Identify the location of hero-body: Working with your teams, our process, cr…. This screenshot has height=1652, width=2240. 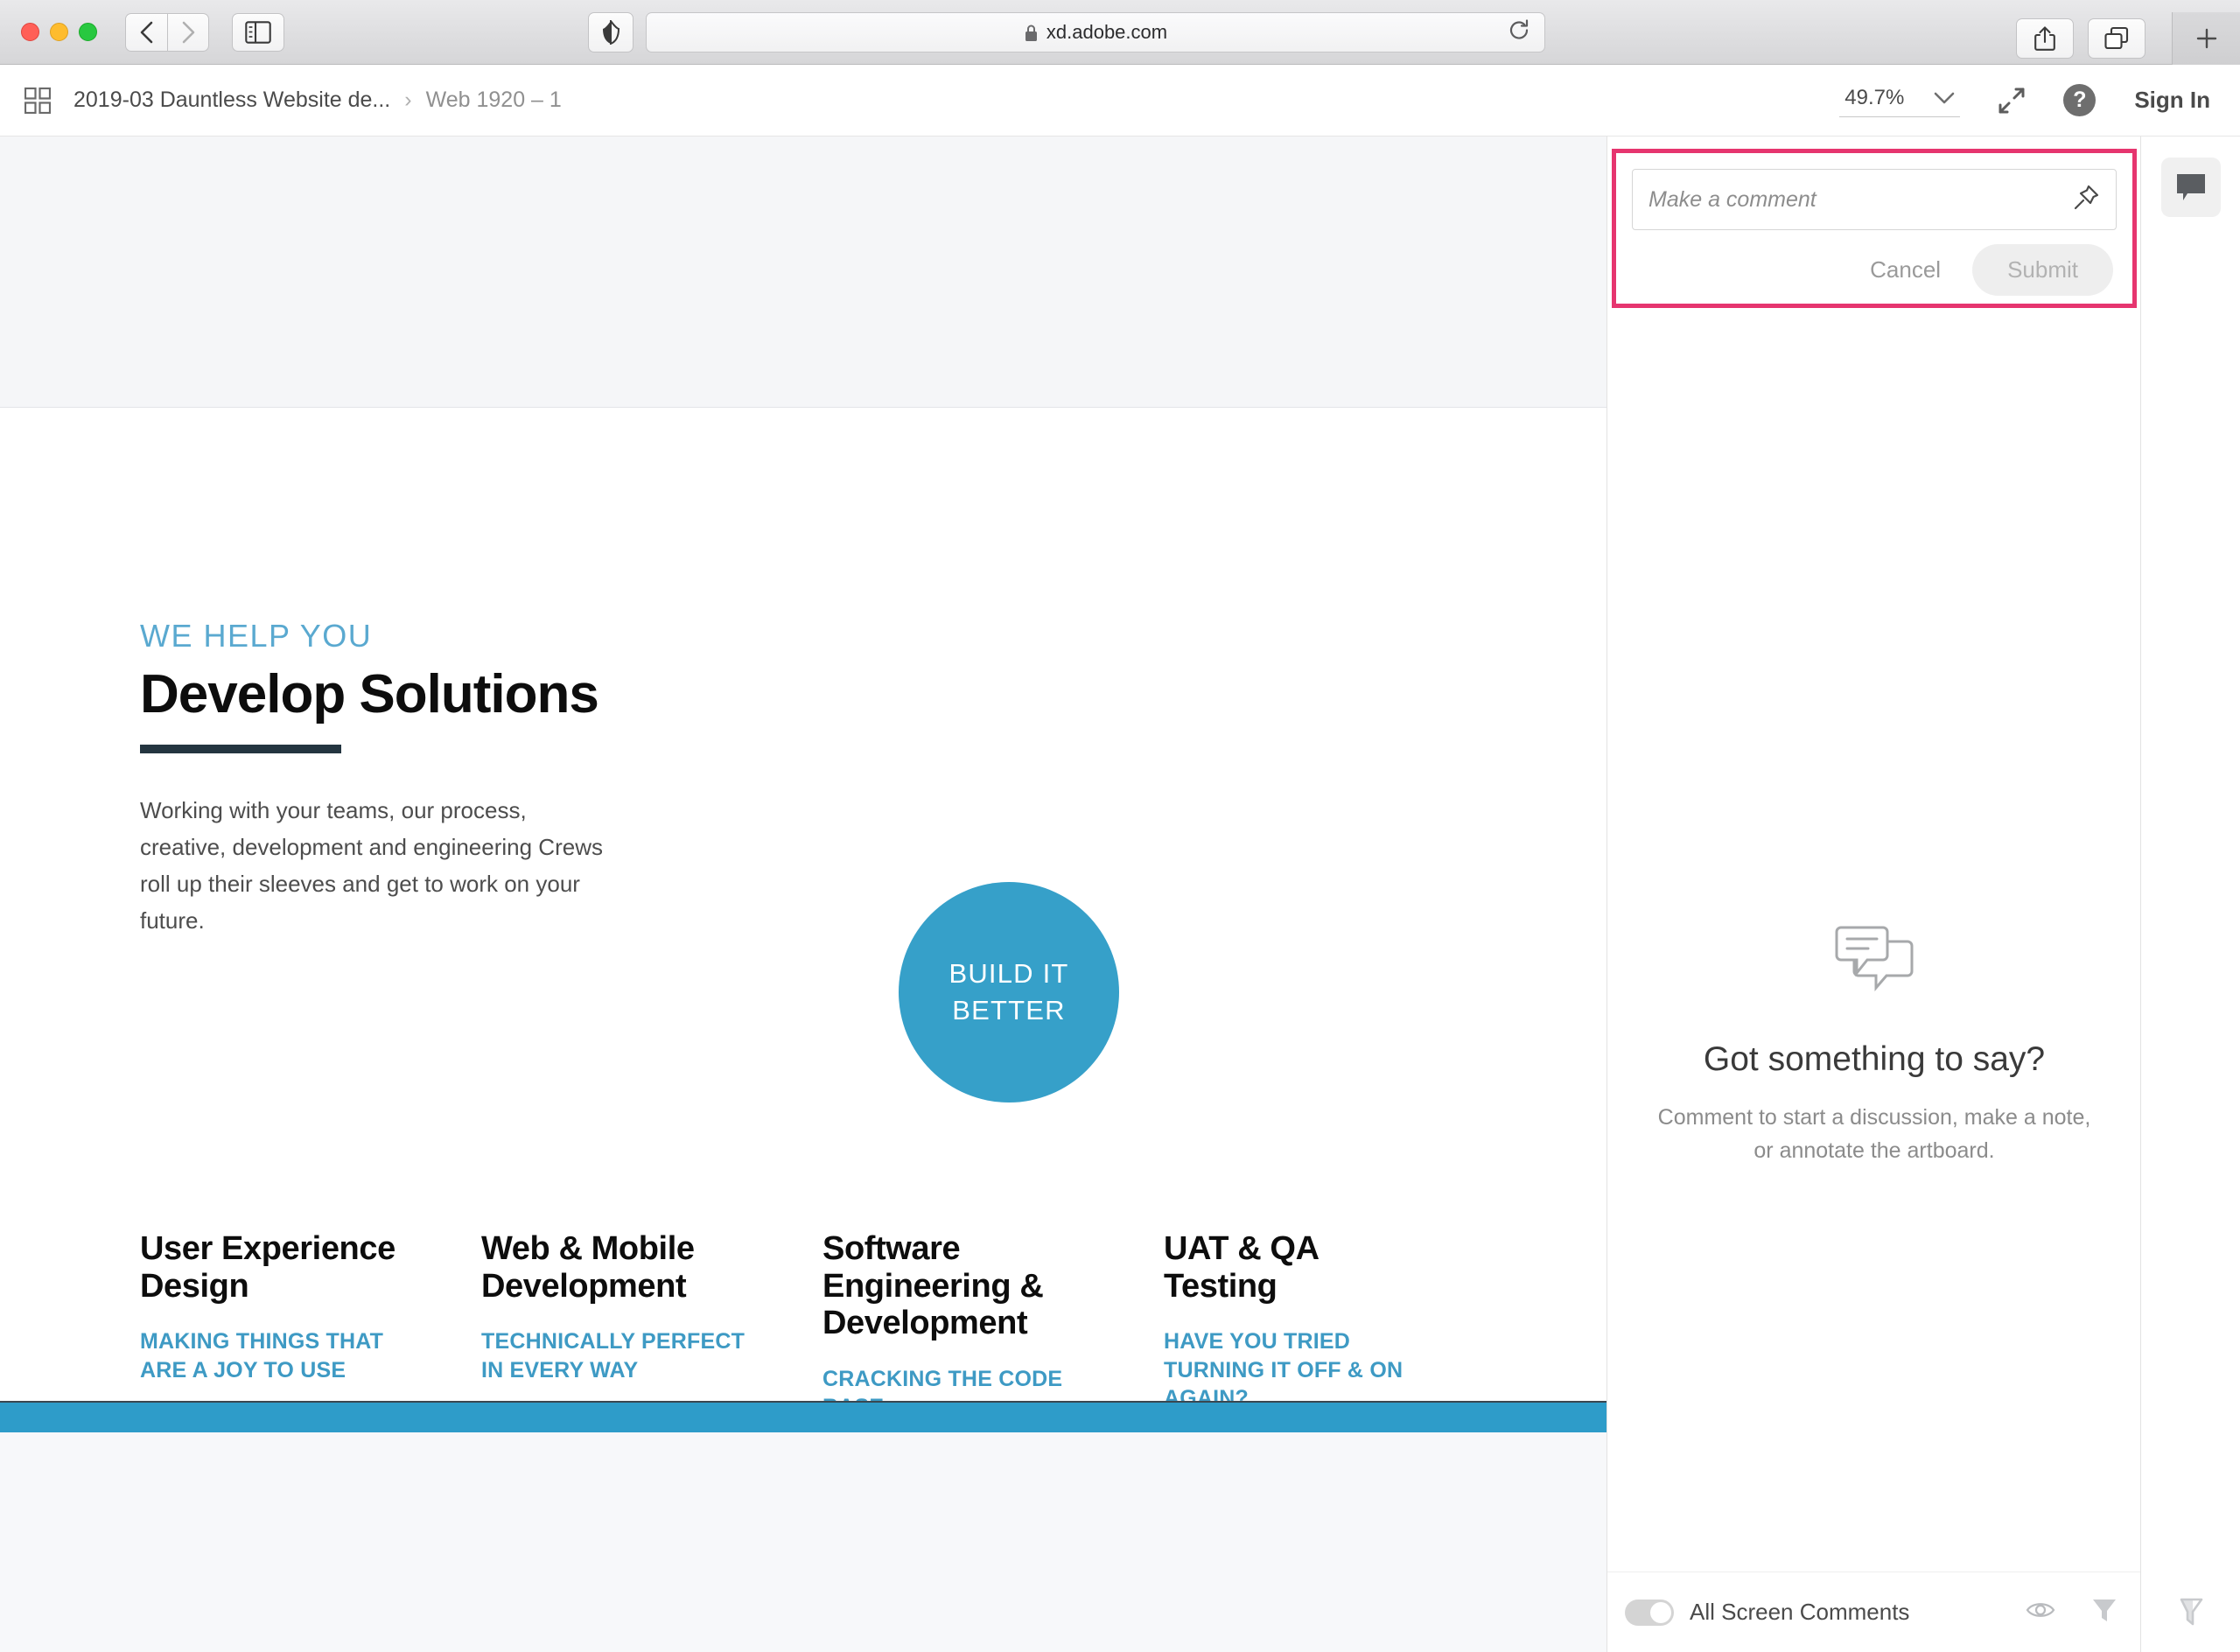
(371, 865).